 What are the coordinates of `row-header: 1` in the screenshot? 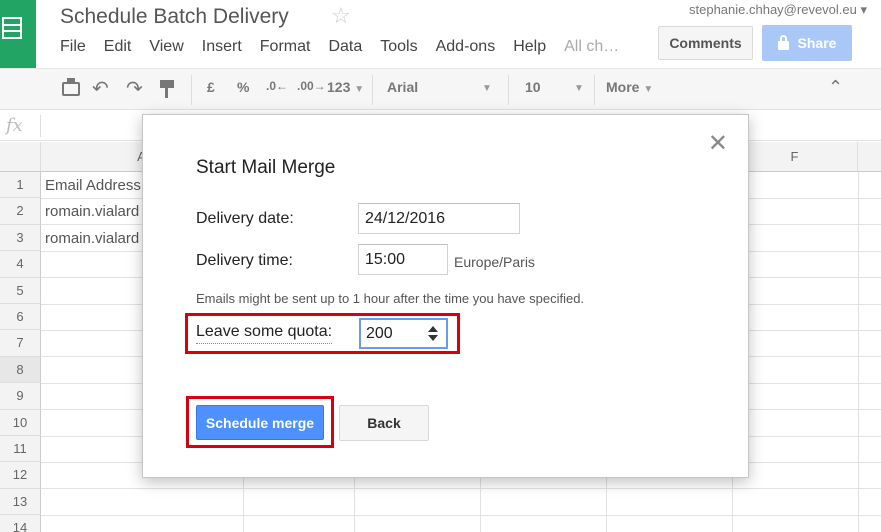 It's located at (20, 185).